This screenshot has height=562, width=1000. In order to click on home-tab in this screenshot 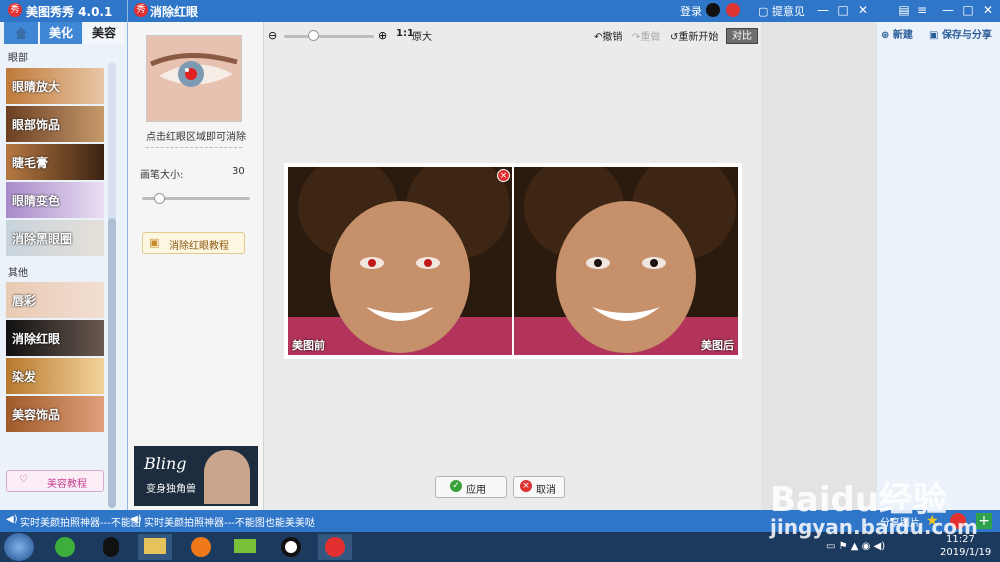, I will do `click(21, 33)`.